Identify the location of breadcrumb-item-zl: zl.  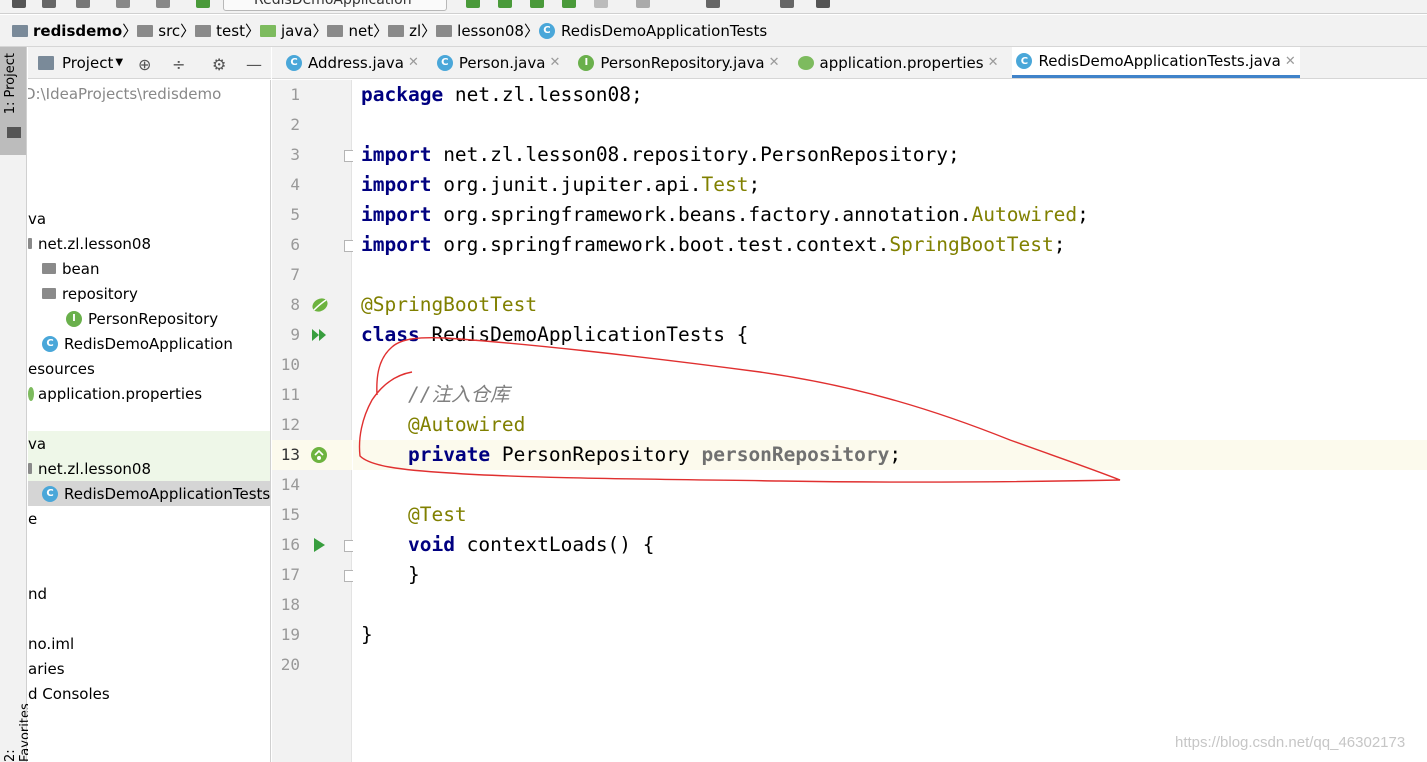
(404, 31).